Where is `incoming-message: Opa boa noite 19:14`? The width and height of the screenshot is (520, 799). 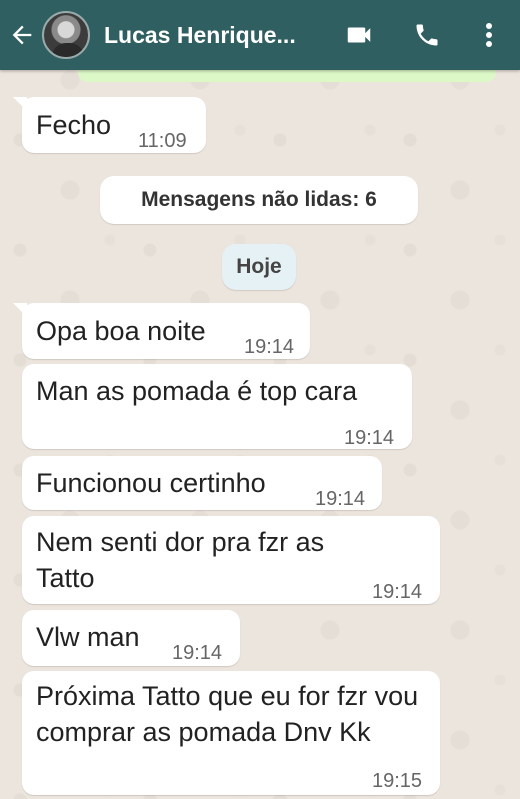 incoming-message: Opa boa noite 19:14 is located at coordinates (161, 331).